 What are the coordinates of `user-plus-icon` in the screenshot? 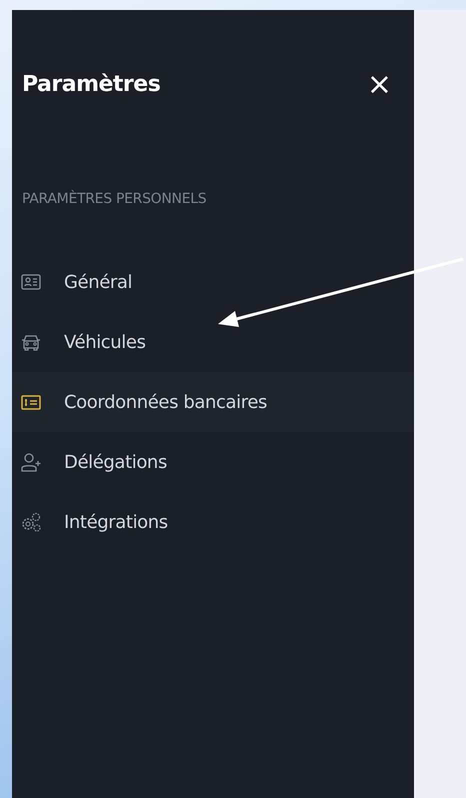 It's located at (31, 462).